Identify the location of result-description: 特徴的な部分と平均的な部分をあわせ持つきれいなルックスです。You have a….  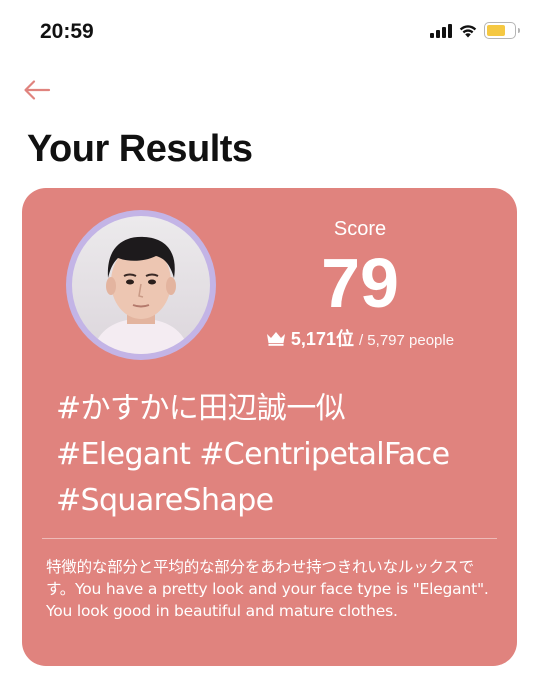
(267, 589).